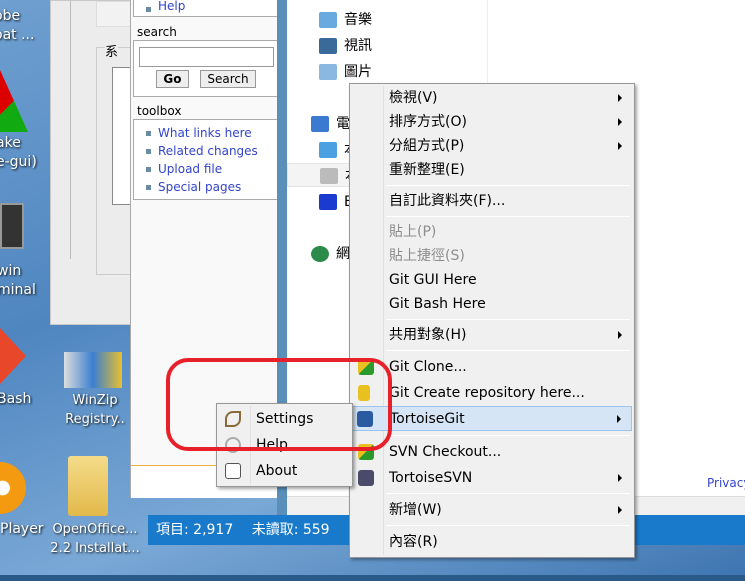  What do you see at coordinates (18, 281) in the screenshot?
I see `desktop-icon-label: win minal` at bounding box center [18, 281].